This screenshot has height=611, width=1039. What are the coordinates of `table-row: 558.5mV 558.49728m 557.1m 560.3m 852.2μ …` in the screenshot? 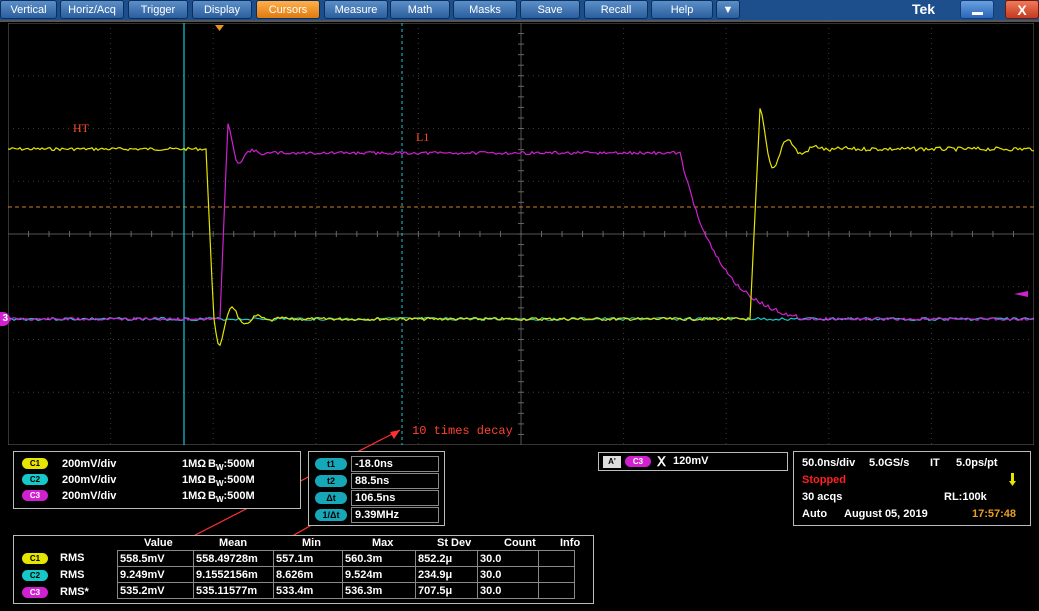 It's located at (346, 558).